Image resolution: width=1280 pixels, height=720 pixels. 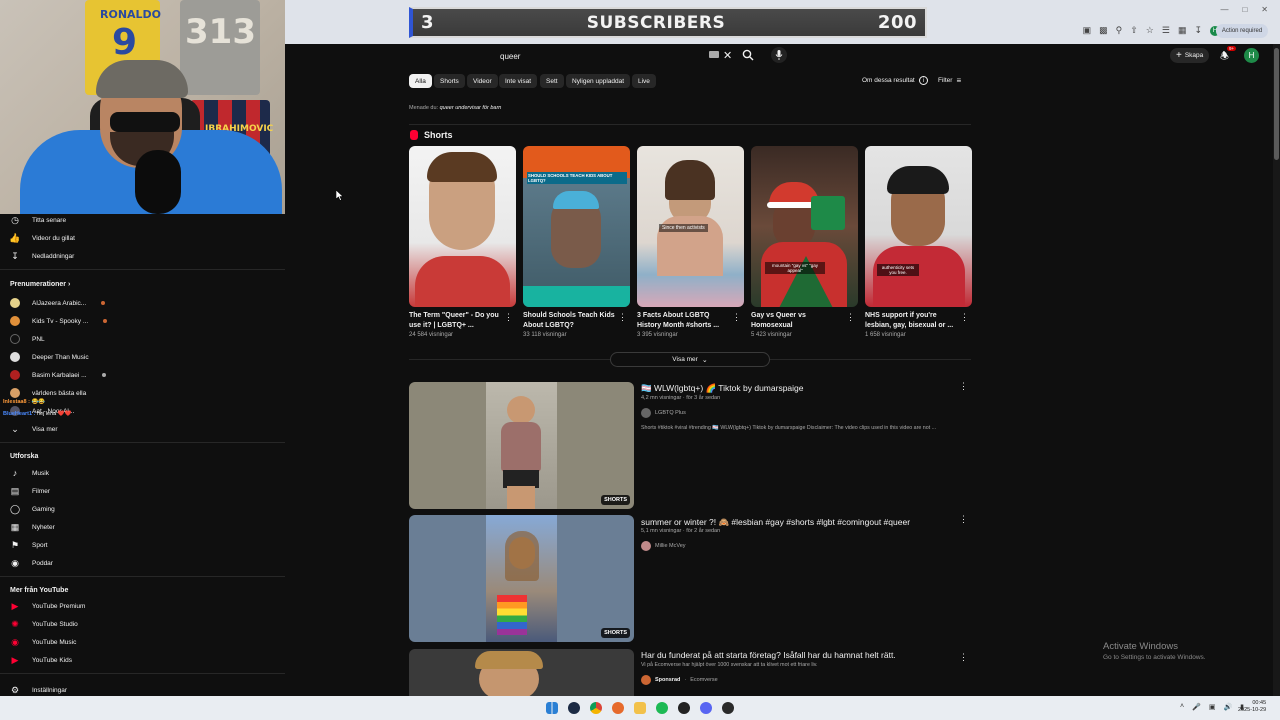 What do you see at coordinates (615, 56) in the screenshot?
I see `search-box: queer` at bounding box center [615, 56].